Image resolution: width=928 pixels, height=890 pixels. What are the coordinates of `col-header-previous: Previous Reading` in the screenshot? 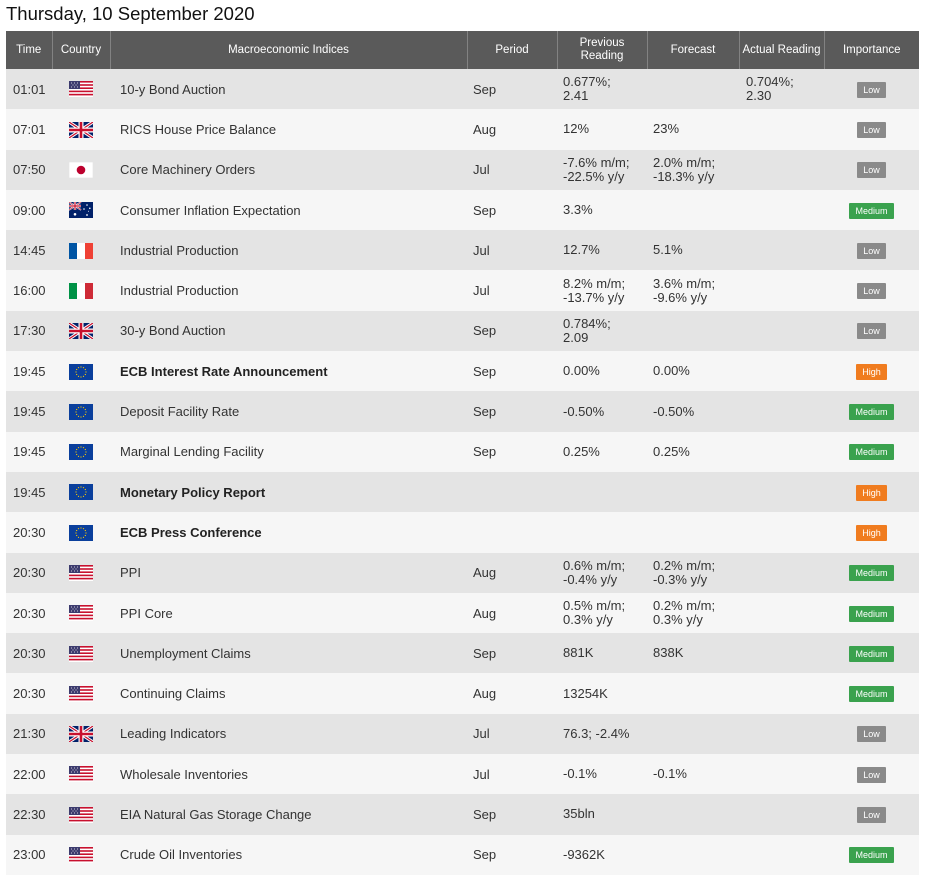 It's located at (601, 50).